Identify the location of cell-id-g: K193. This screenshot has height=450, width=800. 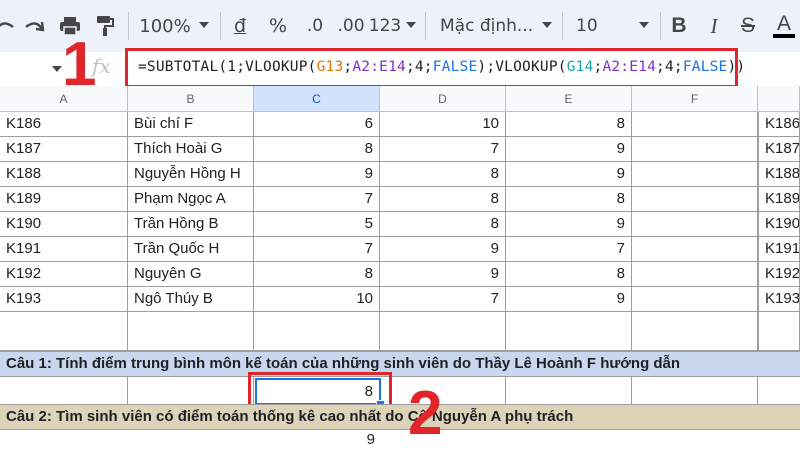
(779, 299).